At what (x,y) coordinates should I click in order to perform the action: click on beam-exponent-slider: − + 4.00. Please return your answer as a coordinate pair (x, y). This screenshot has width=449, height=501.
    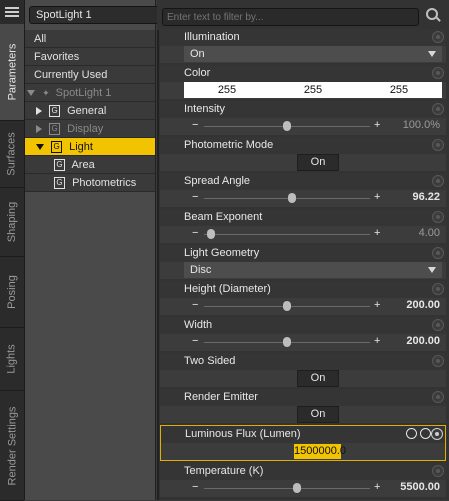
    Looking at the image, I should click on (313, 234).